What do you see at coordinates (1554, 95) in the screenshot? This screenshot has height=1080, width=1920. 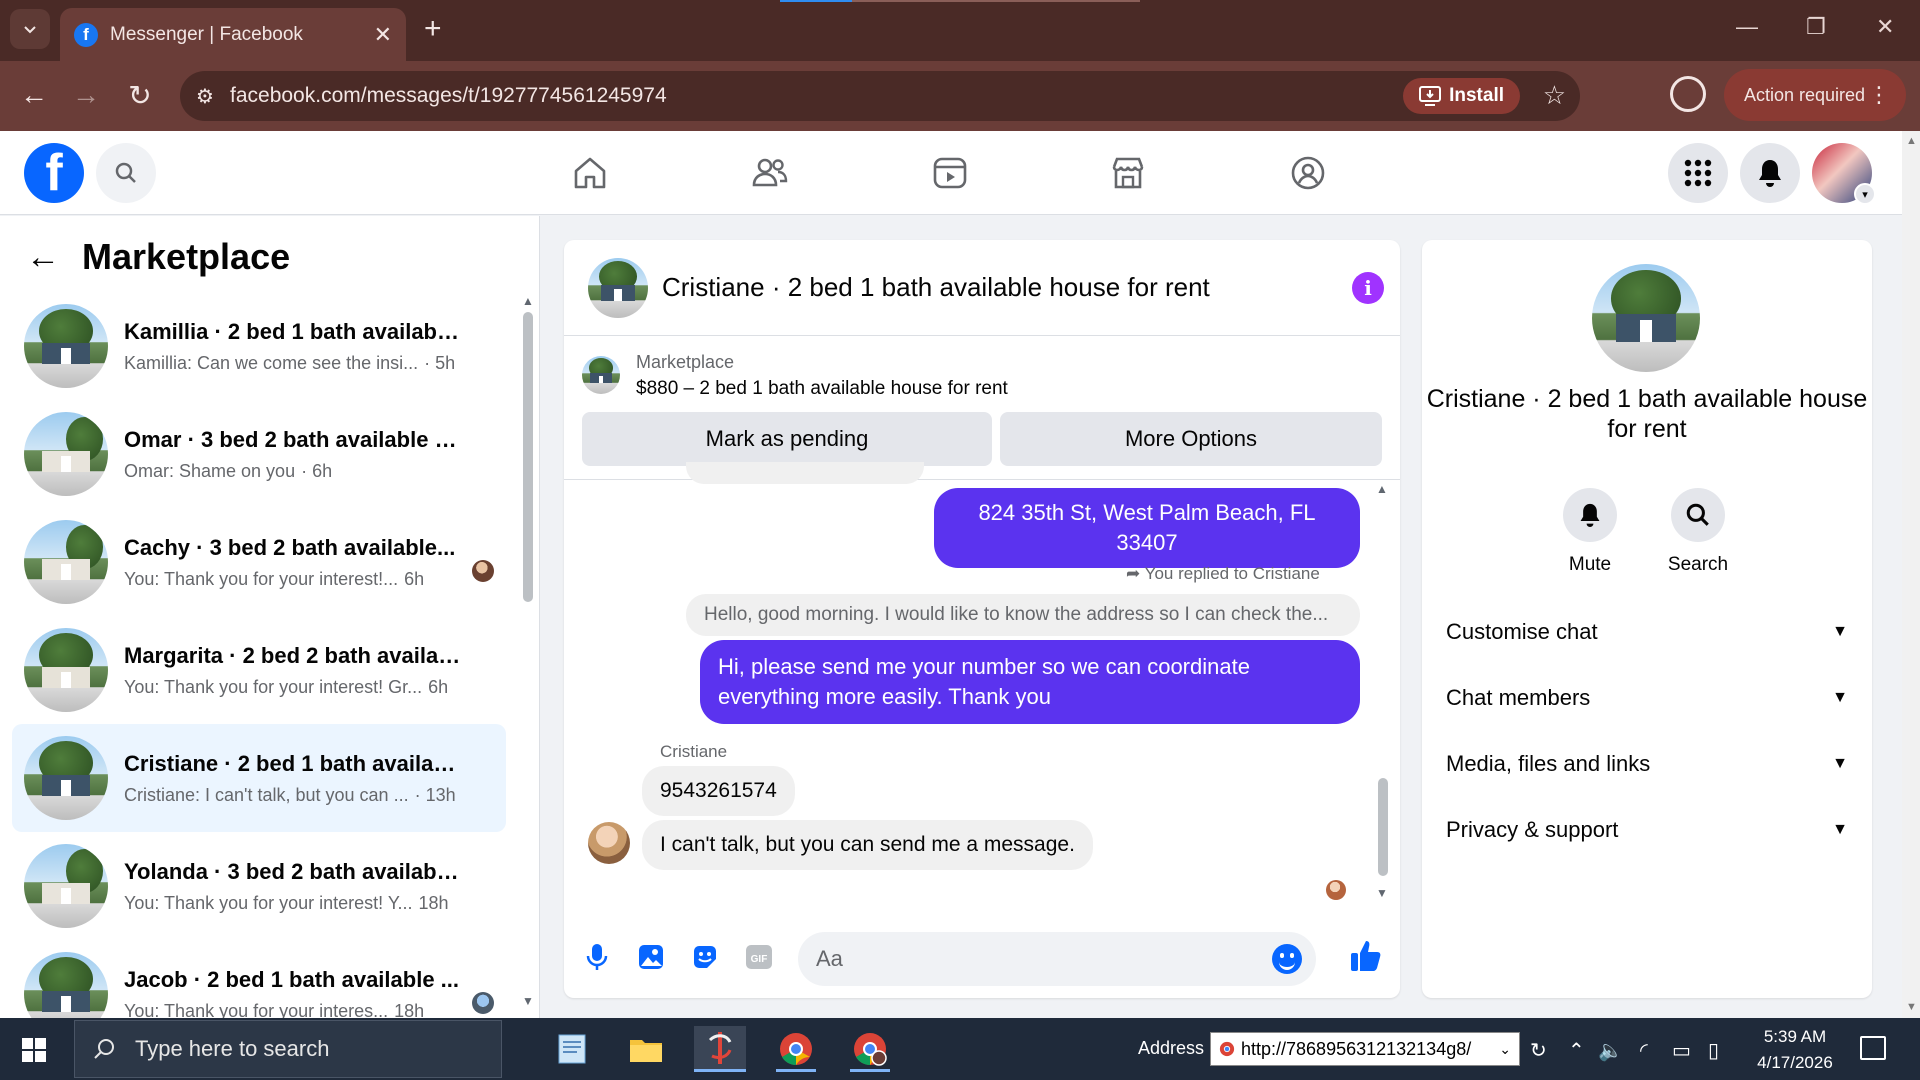 I see `bookmark-star-icon: ☆` at bounding box center [1554, 95].